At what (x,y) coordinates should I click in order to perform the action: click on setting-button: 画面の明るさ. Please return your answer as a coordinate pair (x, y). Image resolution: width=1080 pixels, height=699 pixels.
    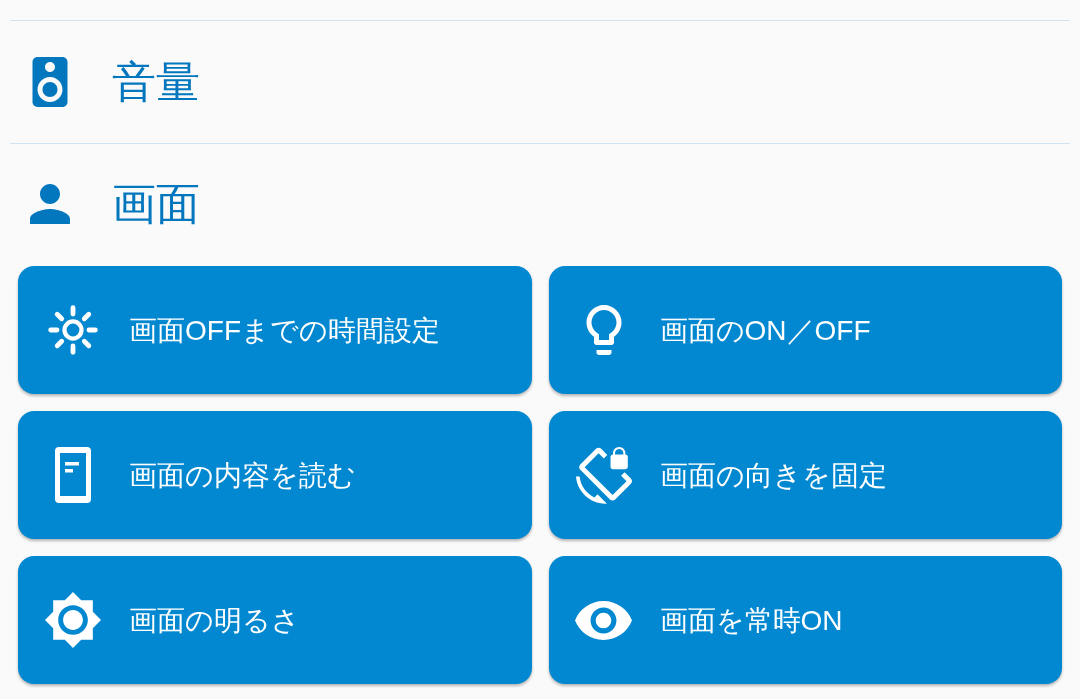
    Looking at the image, I should click on (275, 620).